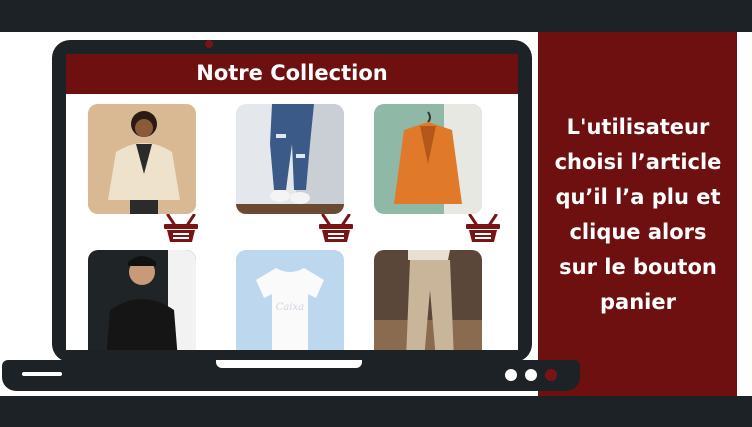 The image size is (752, 427). I want to click on product-image-black-tshirt, so click(142, 300).